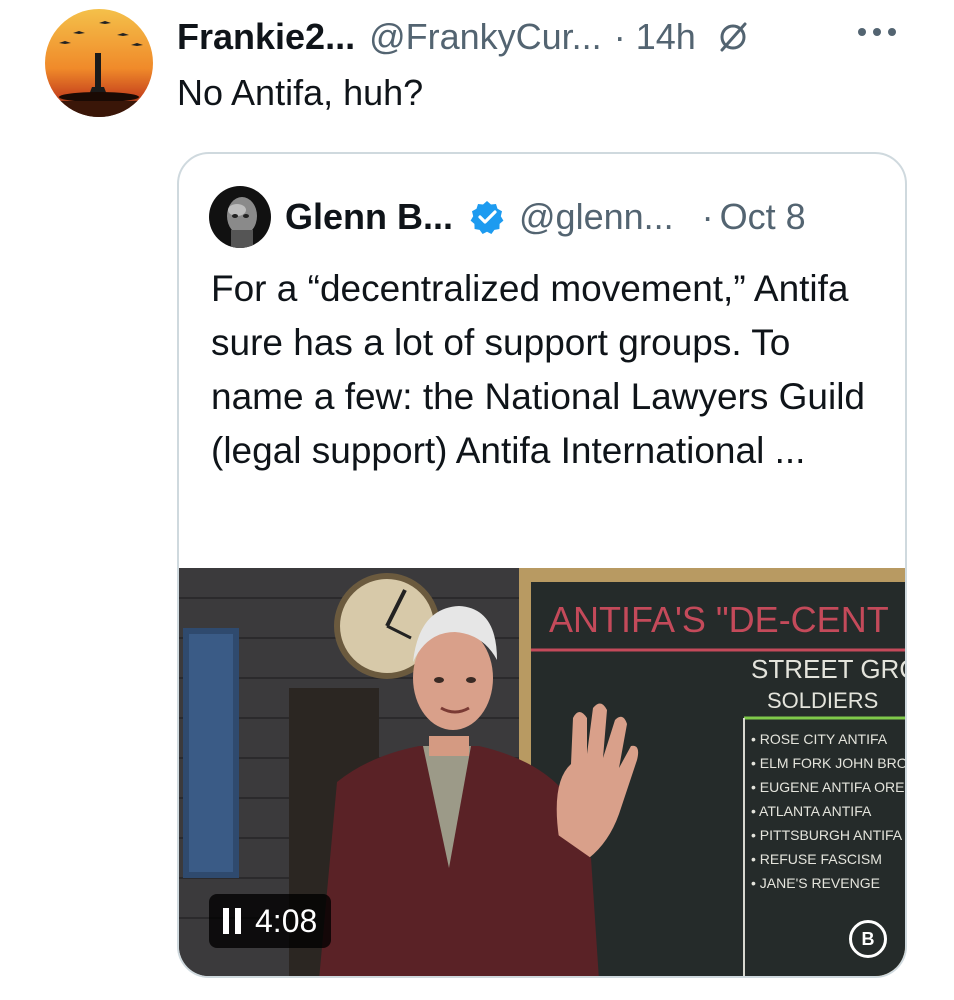  I want to click on tweet-header: Frankie2... @FrankyCur... · 14h, so click(463, 37).